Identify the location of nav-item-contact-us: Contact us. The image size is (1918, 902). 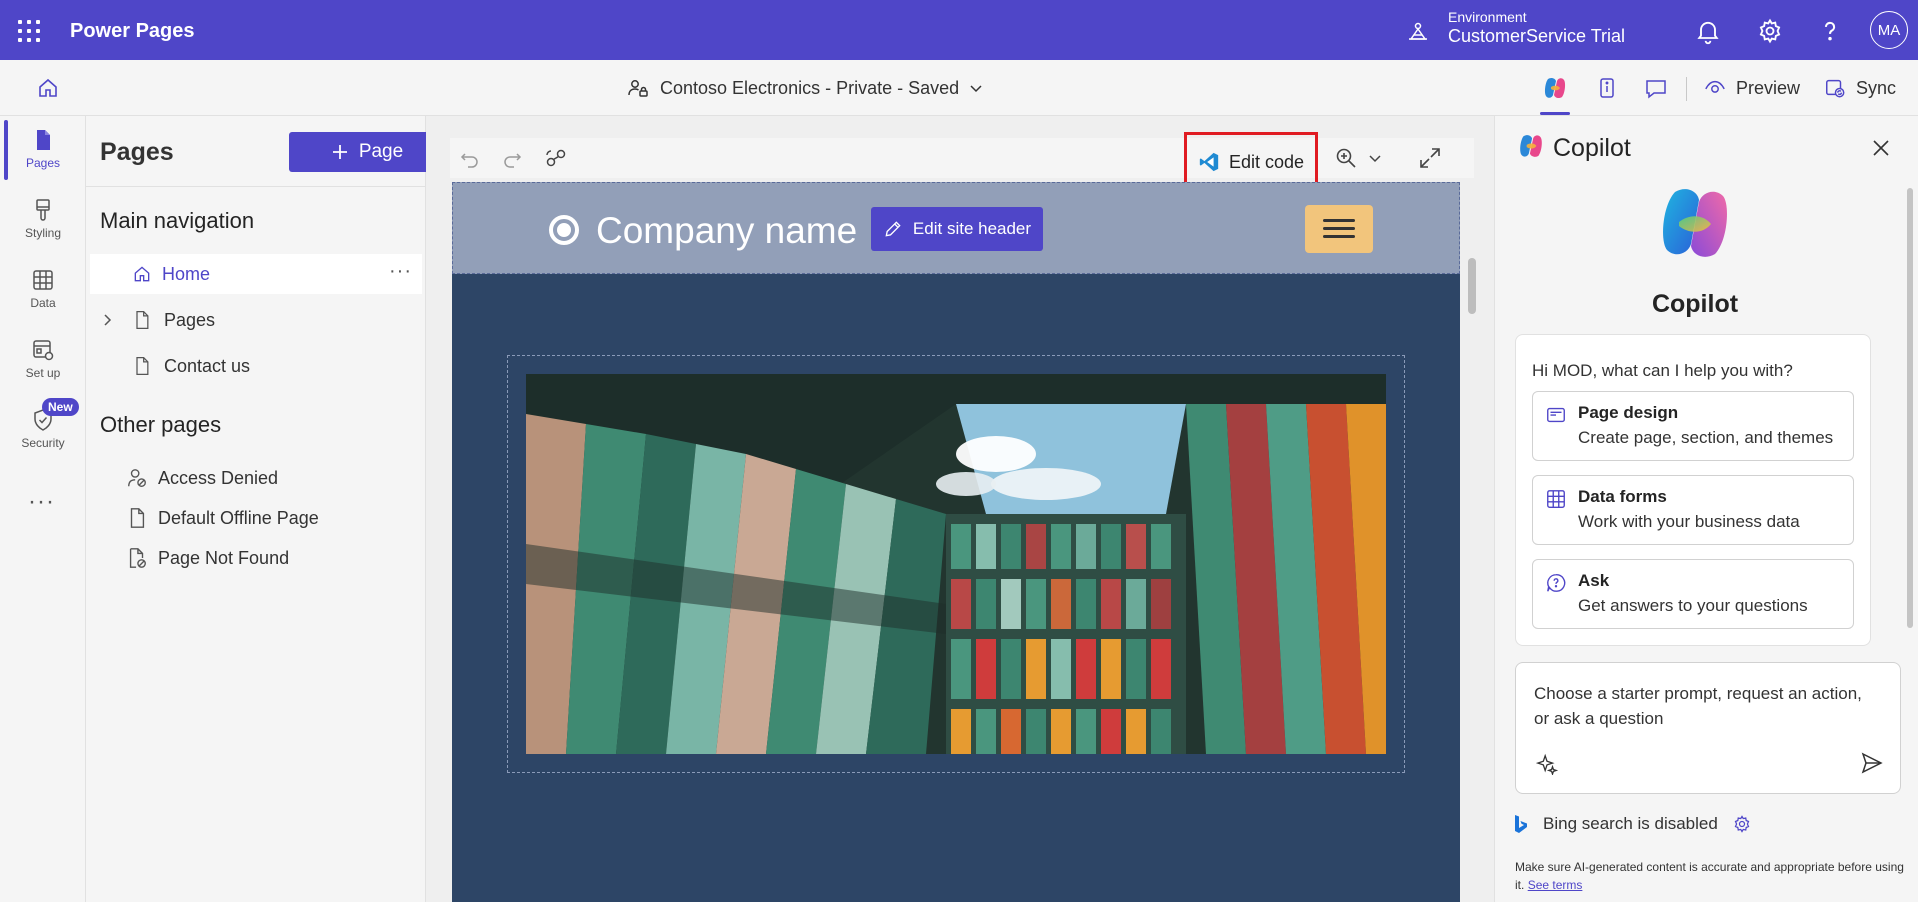
(256, 366).